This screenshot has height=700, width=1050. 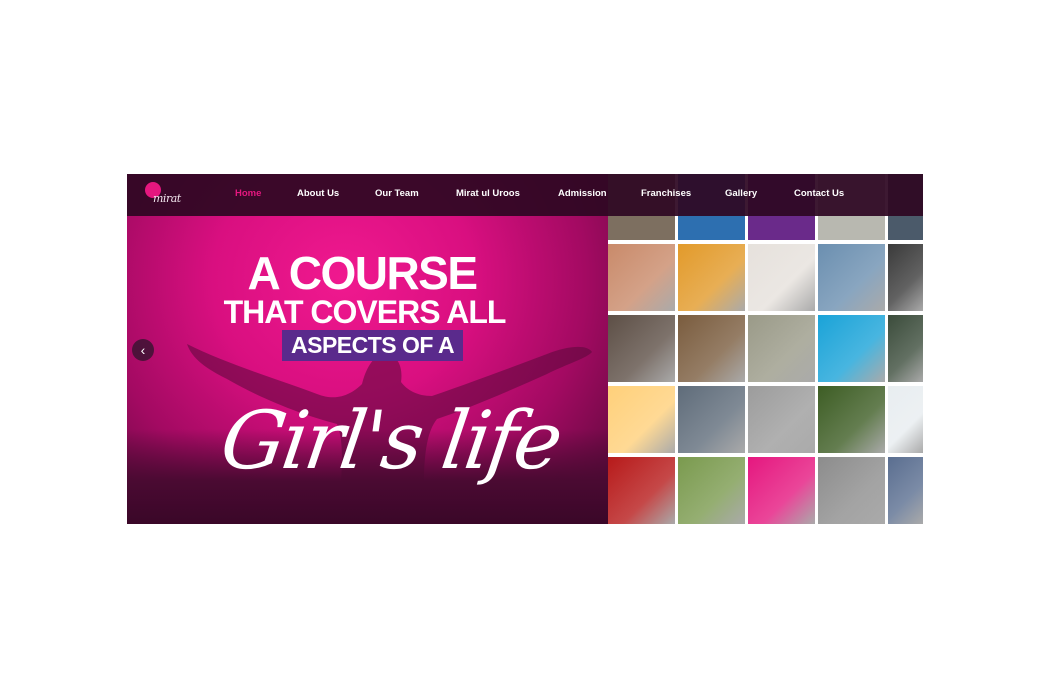 I want to click on brain-hand-tile, so click(x=781, y=419).